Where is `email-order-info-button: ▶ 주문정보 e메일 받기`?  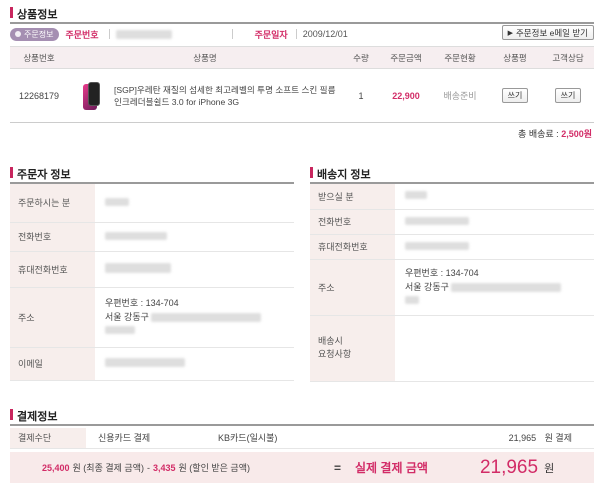 email-order-info-button: ▶ 주문정보 e메일 받기 is located at coordinates (547, 32).